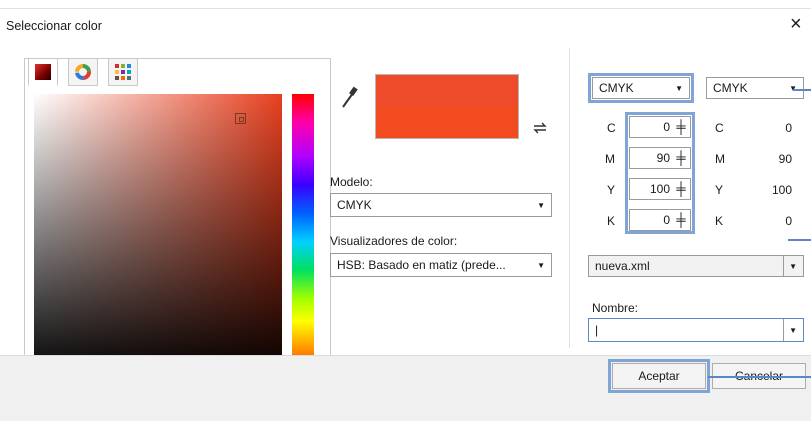 This screenshot has width=811, height=421. What do you see at coordinates (569, 198) in the screenshot?
I see `vertical-divider` at bounding box center [569, 198].